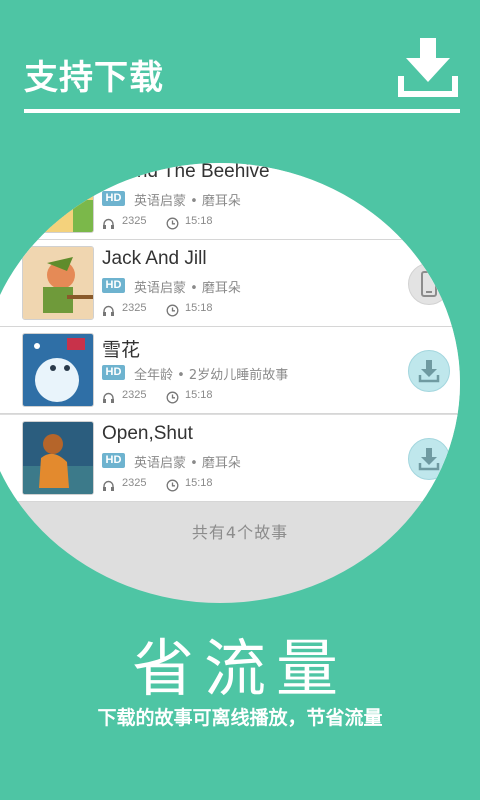 The image size is (480, 800). Describe the element at coordinates (211, 375) in the screenshot. I see `story-meta: 全年龄 • 2岁幼儿睡前故事` at that location.